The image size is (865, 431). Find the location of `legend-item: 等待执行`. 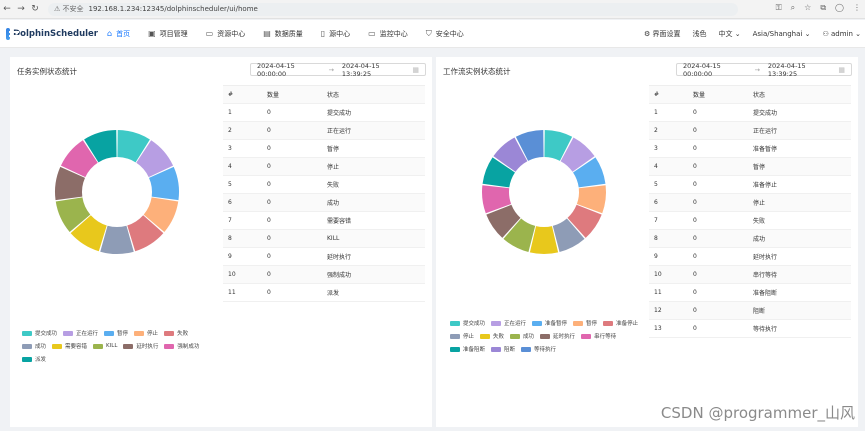

legend-item: 等待执行 is located at coordinates (538, 349).